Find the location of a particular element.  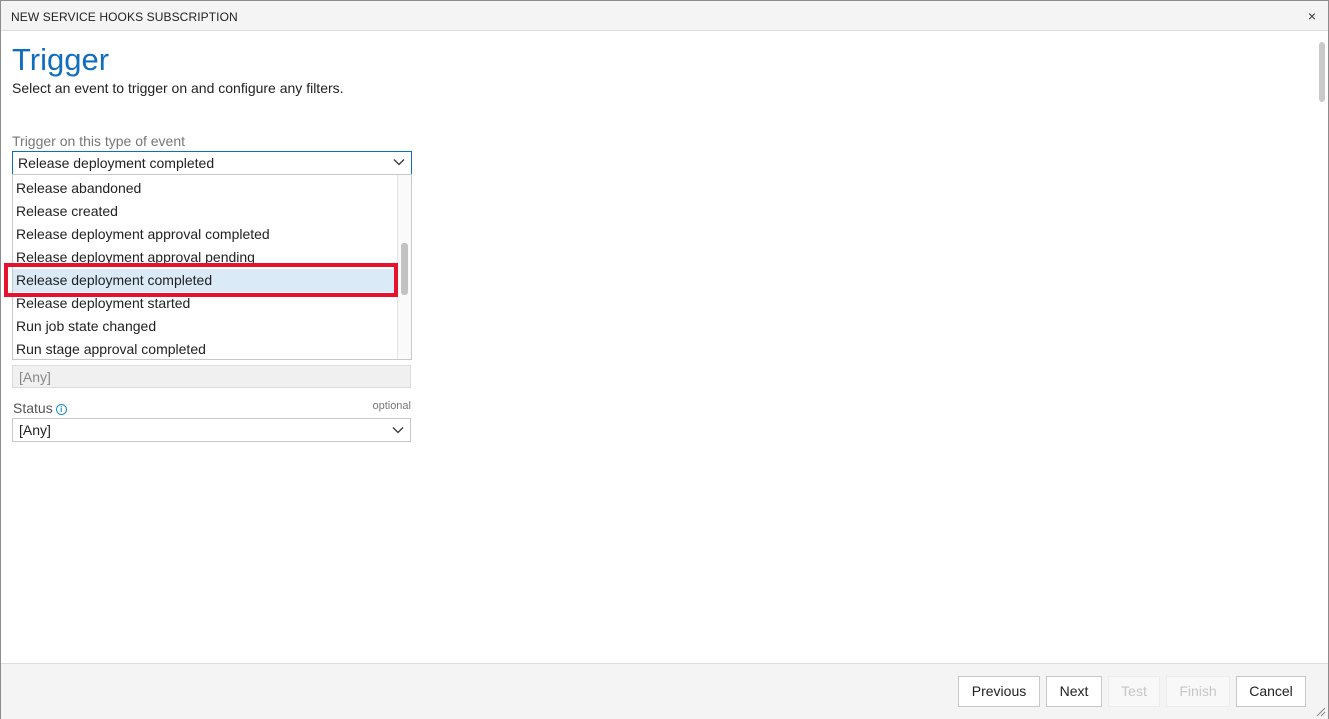

info-icon: i is located at coordinates (61, 409).